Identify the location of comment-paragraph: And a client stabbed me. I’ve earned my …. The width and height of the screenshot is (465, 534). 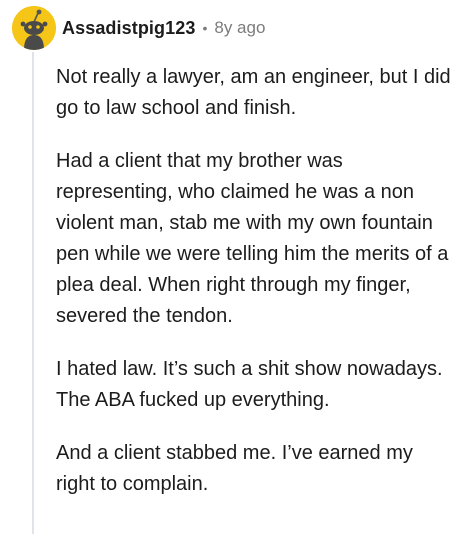
(234, 468).